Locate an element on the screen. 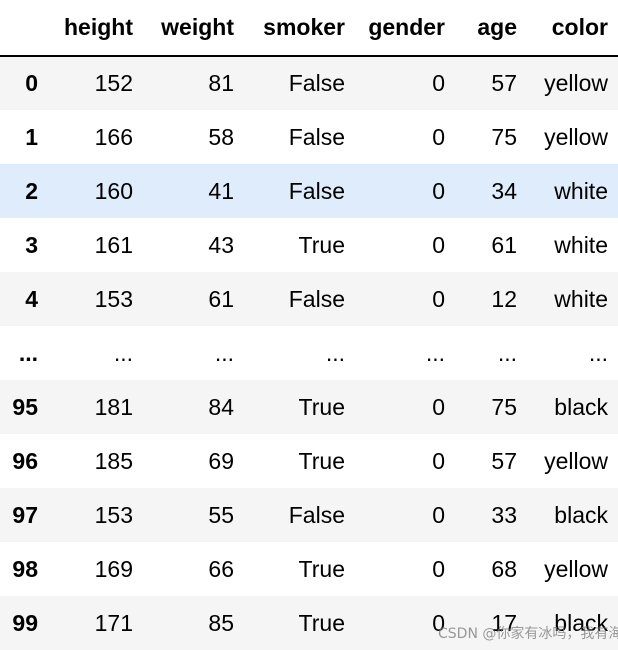  cell-height: 161 is located at coordinates (113, 244).